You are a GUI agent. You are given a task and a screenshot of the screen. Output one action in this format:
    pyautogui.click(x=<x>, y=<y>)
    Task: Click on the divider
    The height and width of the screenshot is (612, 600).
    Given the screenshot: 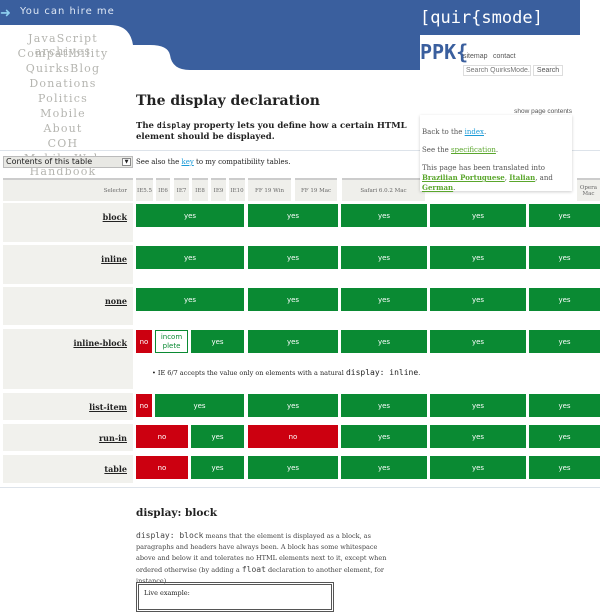 What is the action you would take?
    pyautogui.click(x=300, y=487)
    